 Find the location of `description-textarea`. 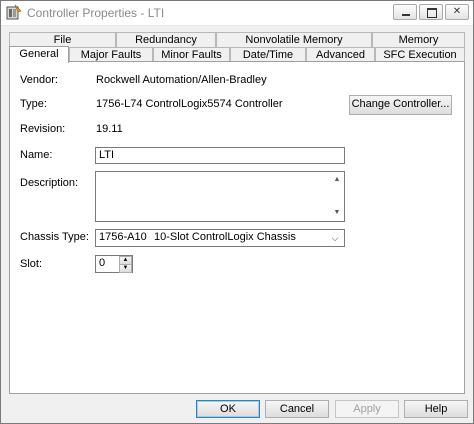

description-textarea is located at coordinates (220, 196).